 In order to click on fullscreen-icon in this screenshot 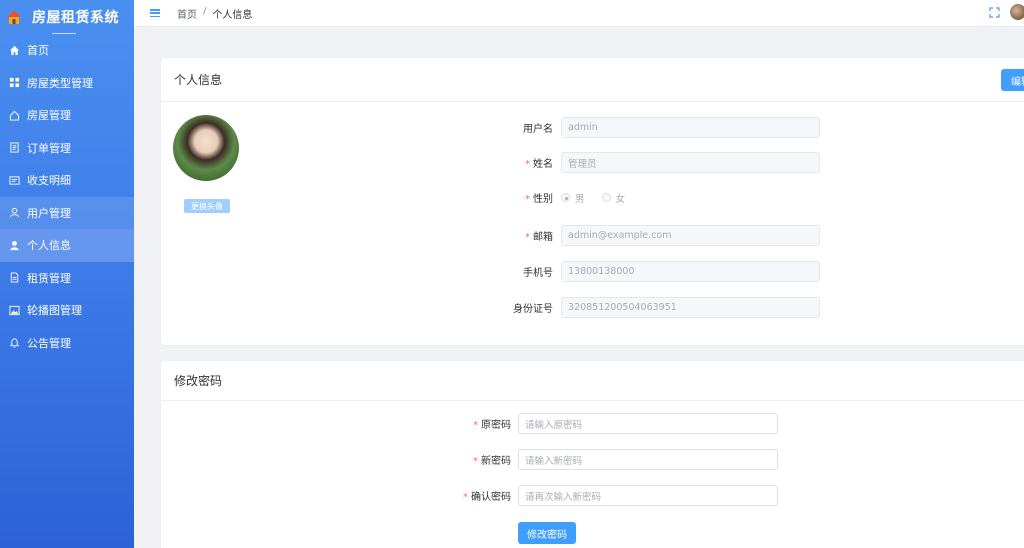, I will do `click(994, 12)`.